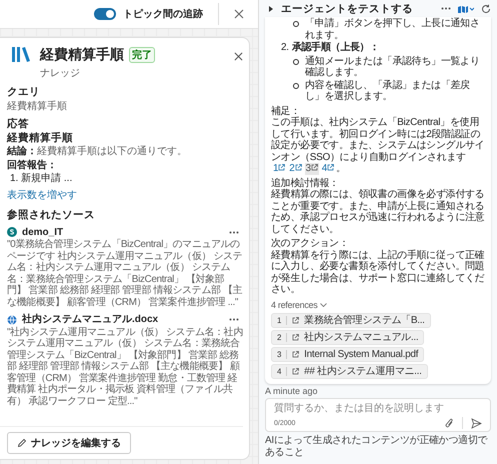  I want to click on section-heading: 応答, so click(18, 124).